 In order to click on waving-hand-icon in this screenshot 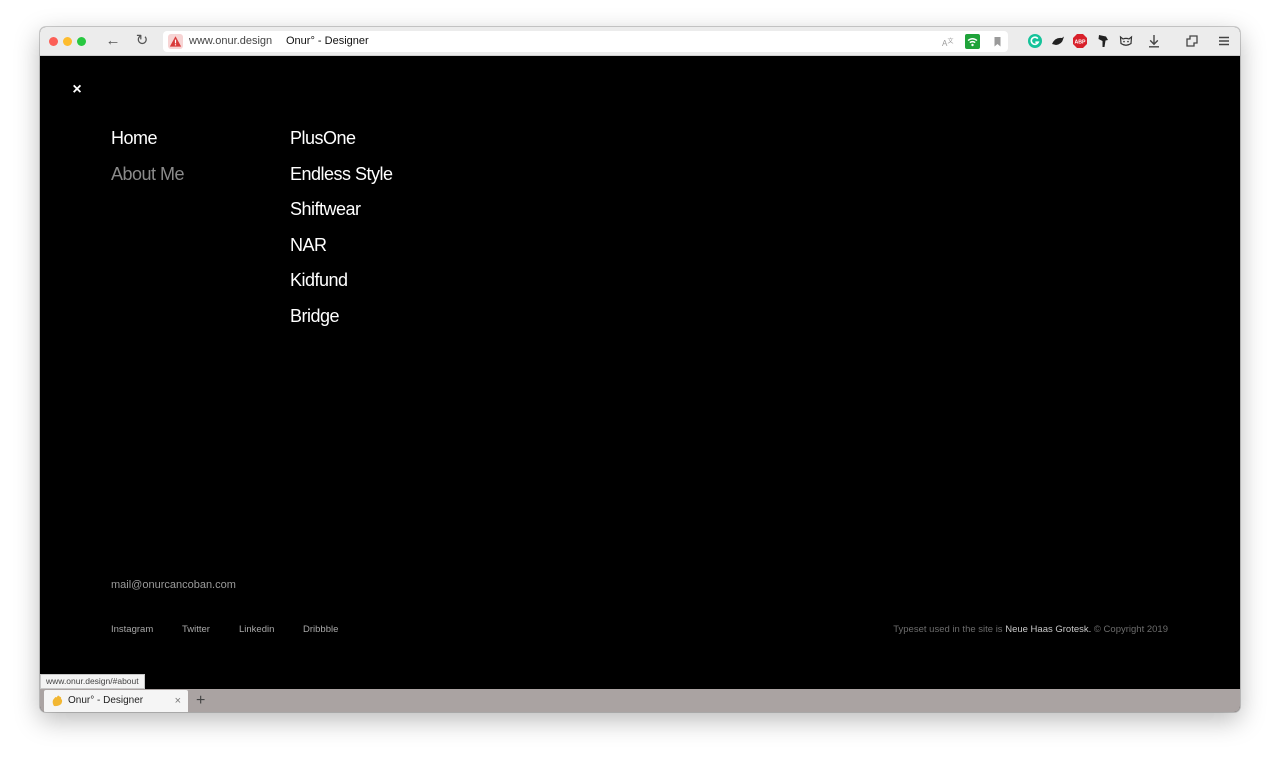, I will do `click(57, 701)`.